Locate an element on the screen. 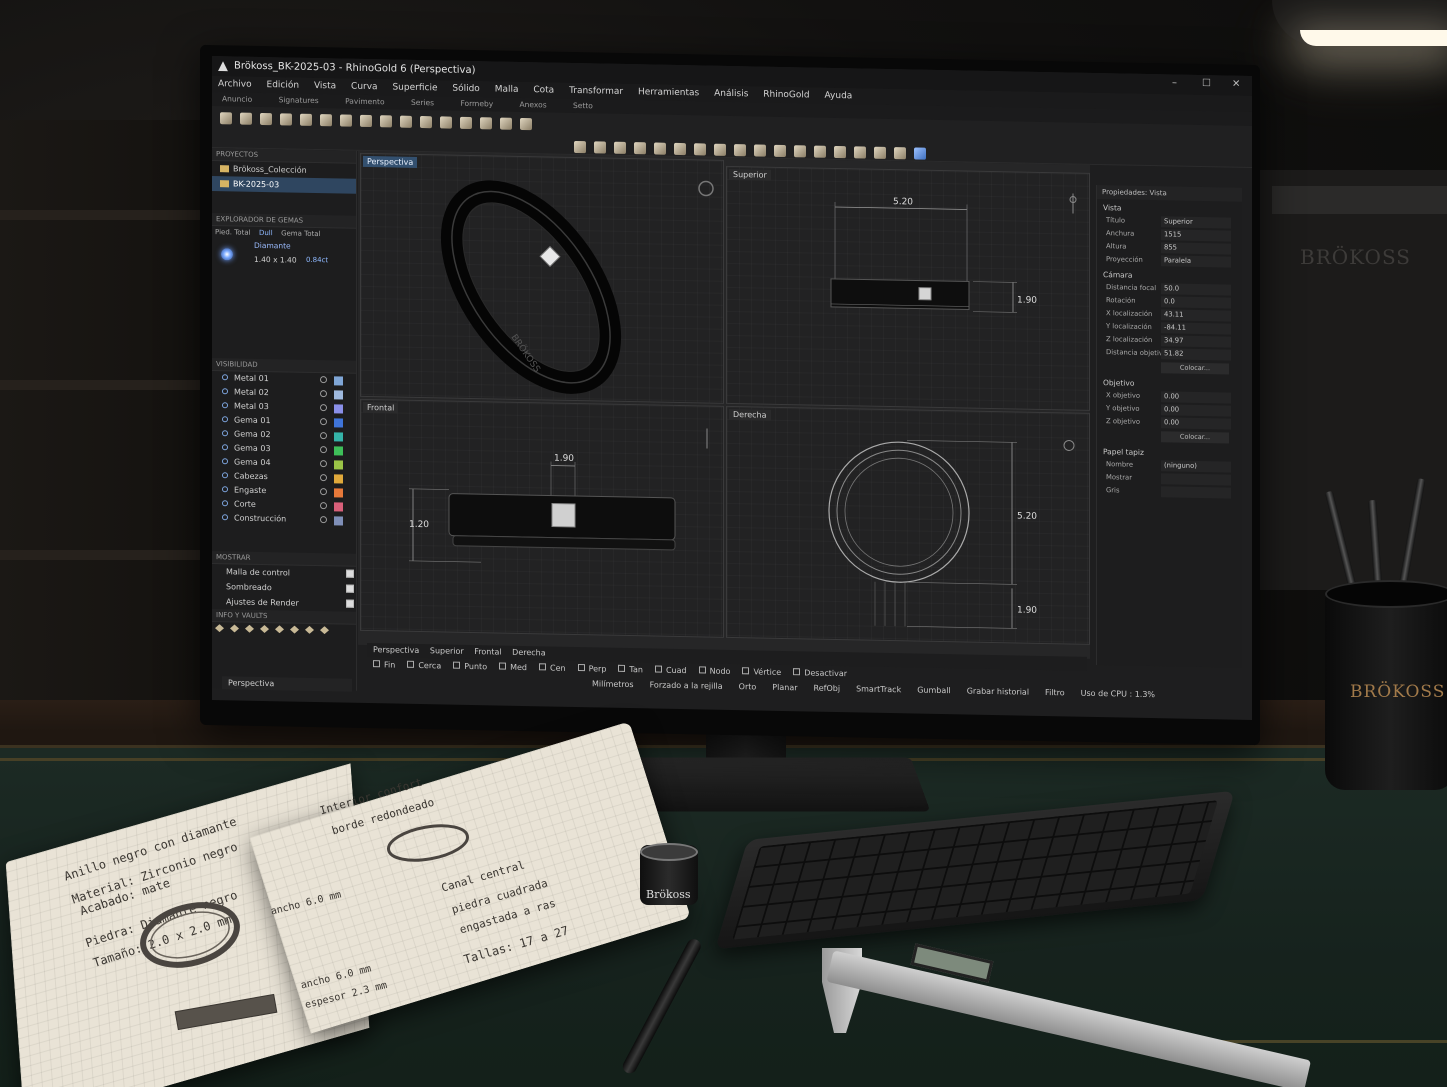  ribbon-tab-6: Anexos is located at coordinates (533, 105).